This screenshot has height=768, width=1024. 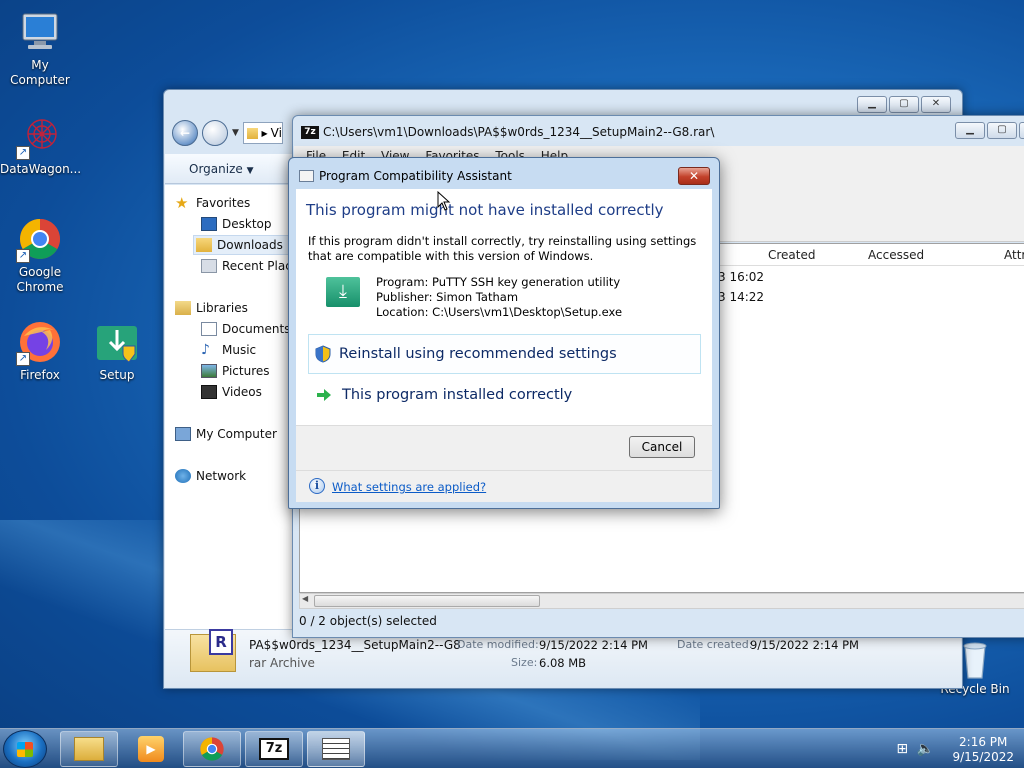 What do you see at coordinates (427, 601) in the screenshot?
I see `scrollbar-thumb` at bounding box center [427, 601].